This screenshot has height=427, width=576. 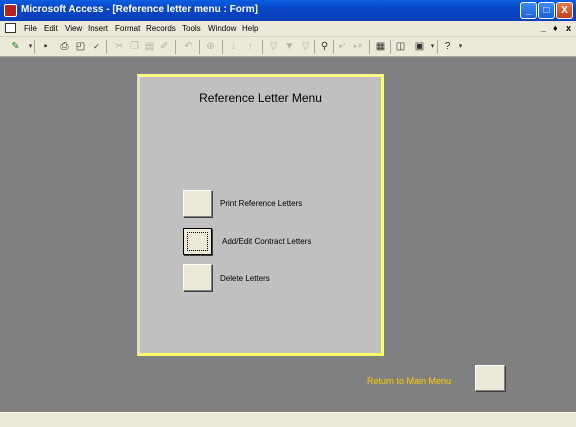 I want to click on copy-icon: ❐, so click(x=134, y=46).